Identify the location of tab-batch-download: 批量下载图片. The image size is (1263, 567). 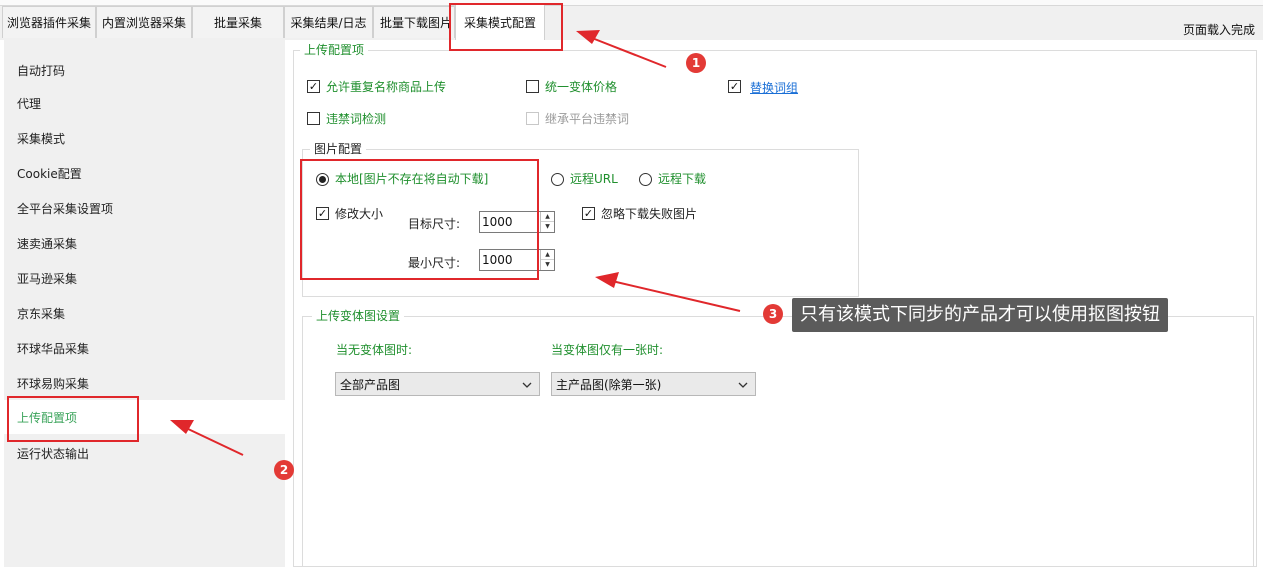
(414, 22).